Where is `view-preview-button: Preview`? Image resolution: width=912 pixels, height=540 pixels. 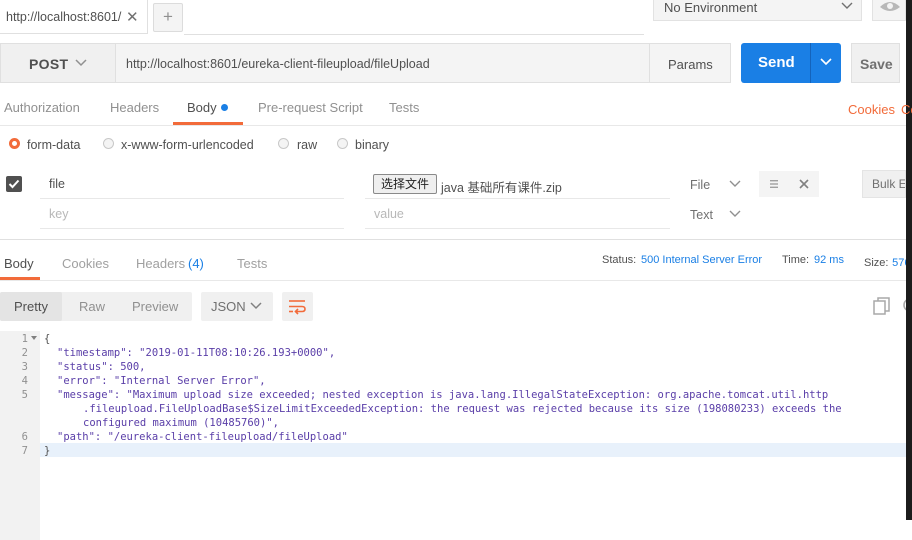 view-preview-button: Preview is located at coordinates (155, 306).